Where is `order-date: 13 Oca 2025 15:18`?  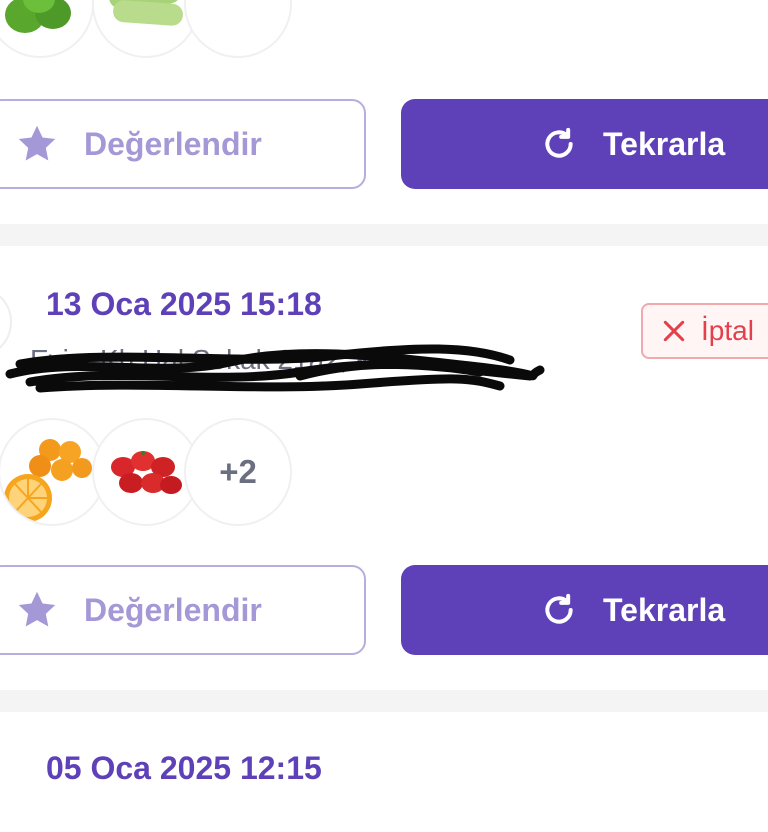
order-date: 13 Oca 2025 15:18 is located at coordinates (184, 304).